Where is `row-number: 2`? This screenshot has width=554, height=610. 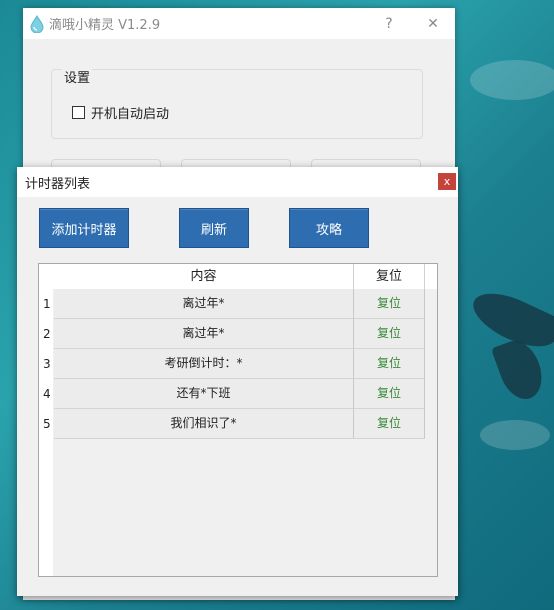
row-number: 2 is located at coordinates (47, 334).